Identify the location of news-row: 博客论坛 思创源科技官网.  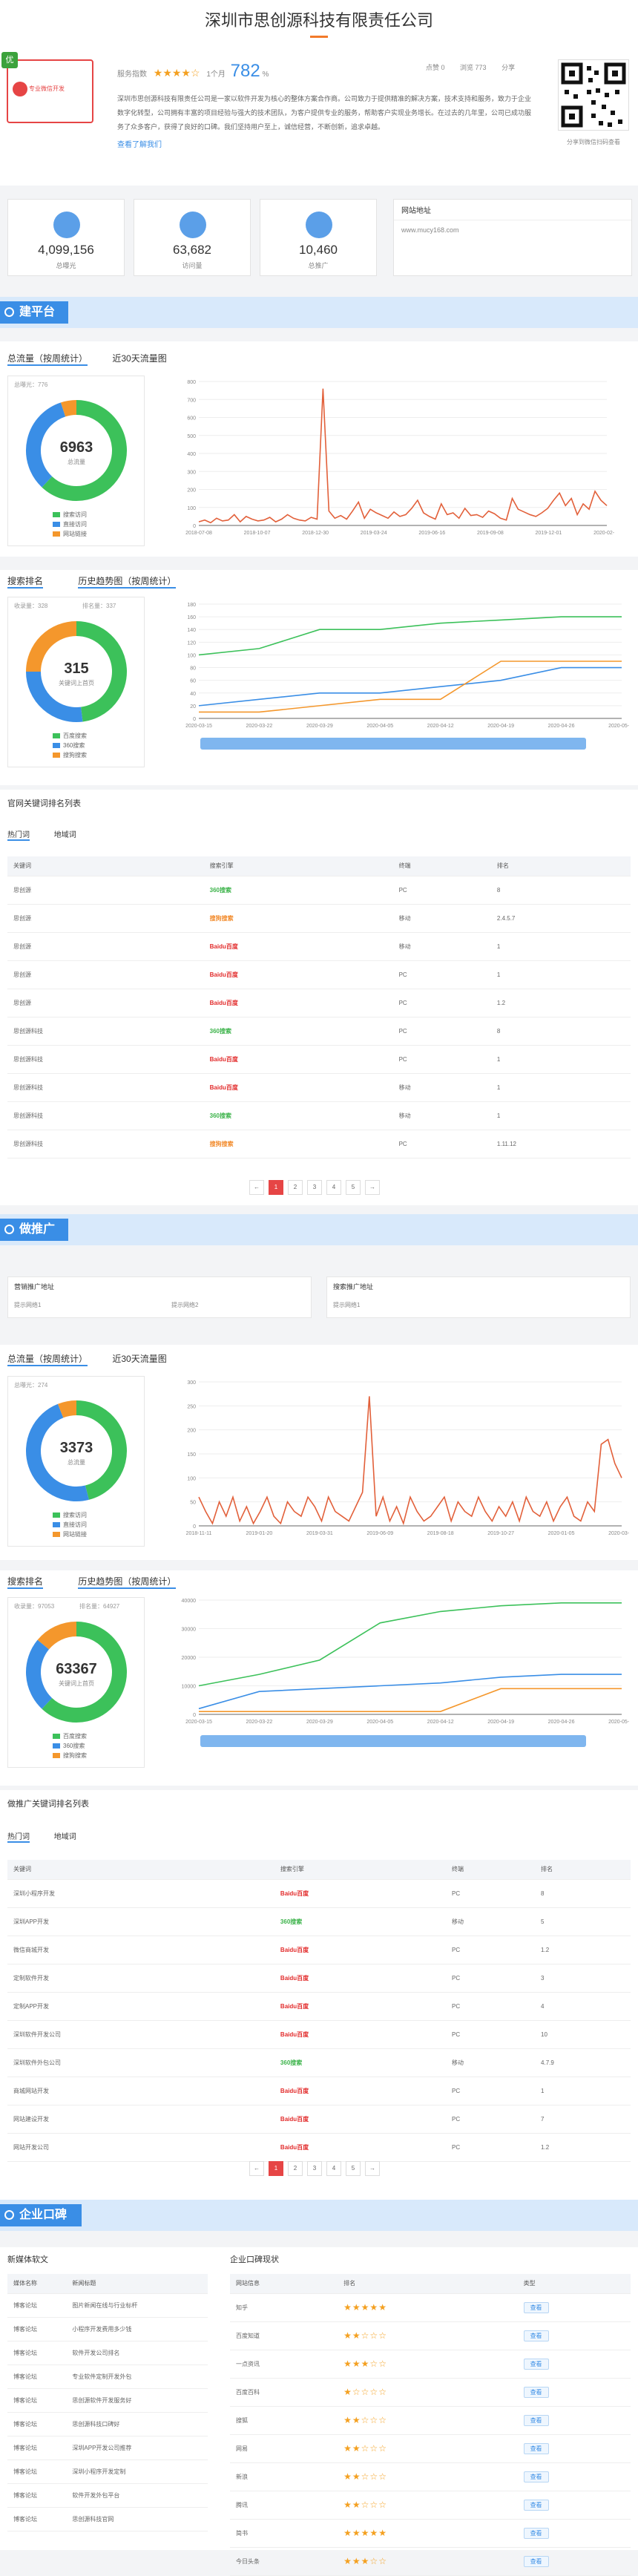
(107, 2519).